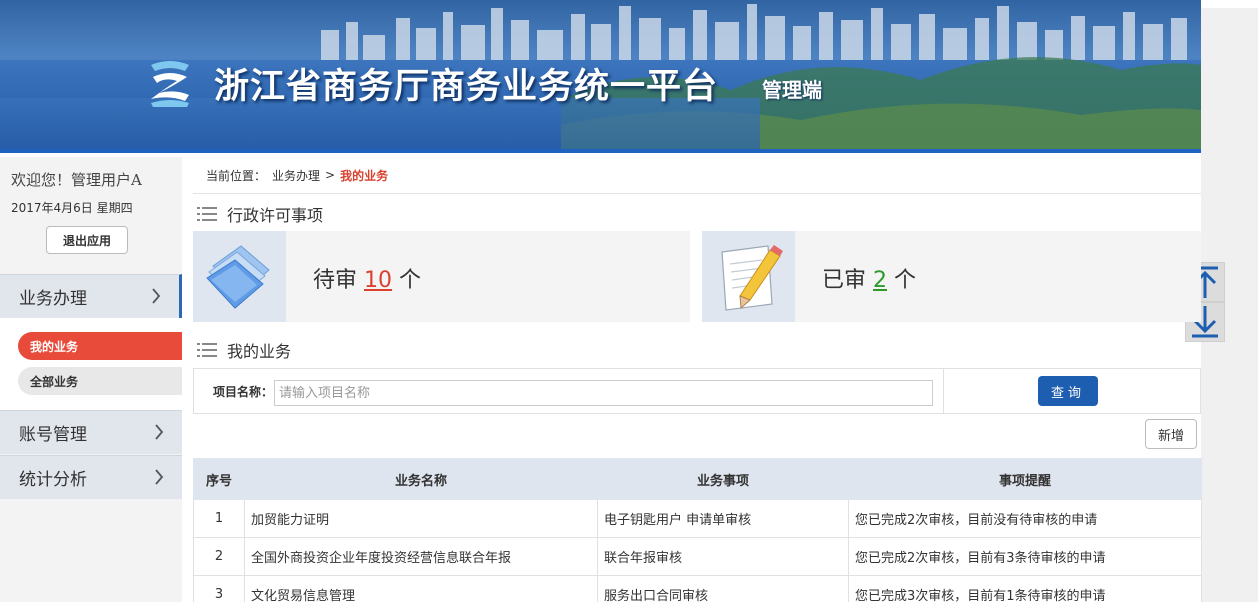  I want to click on document-pencil-icon, so click(751, 277).